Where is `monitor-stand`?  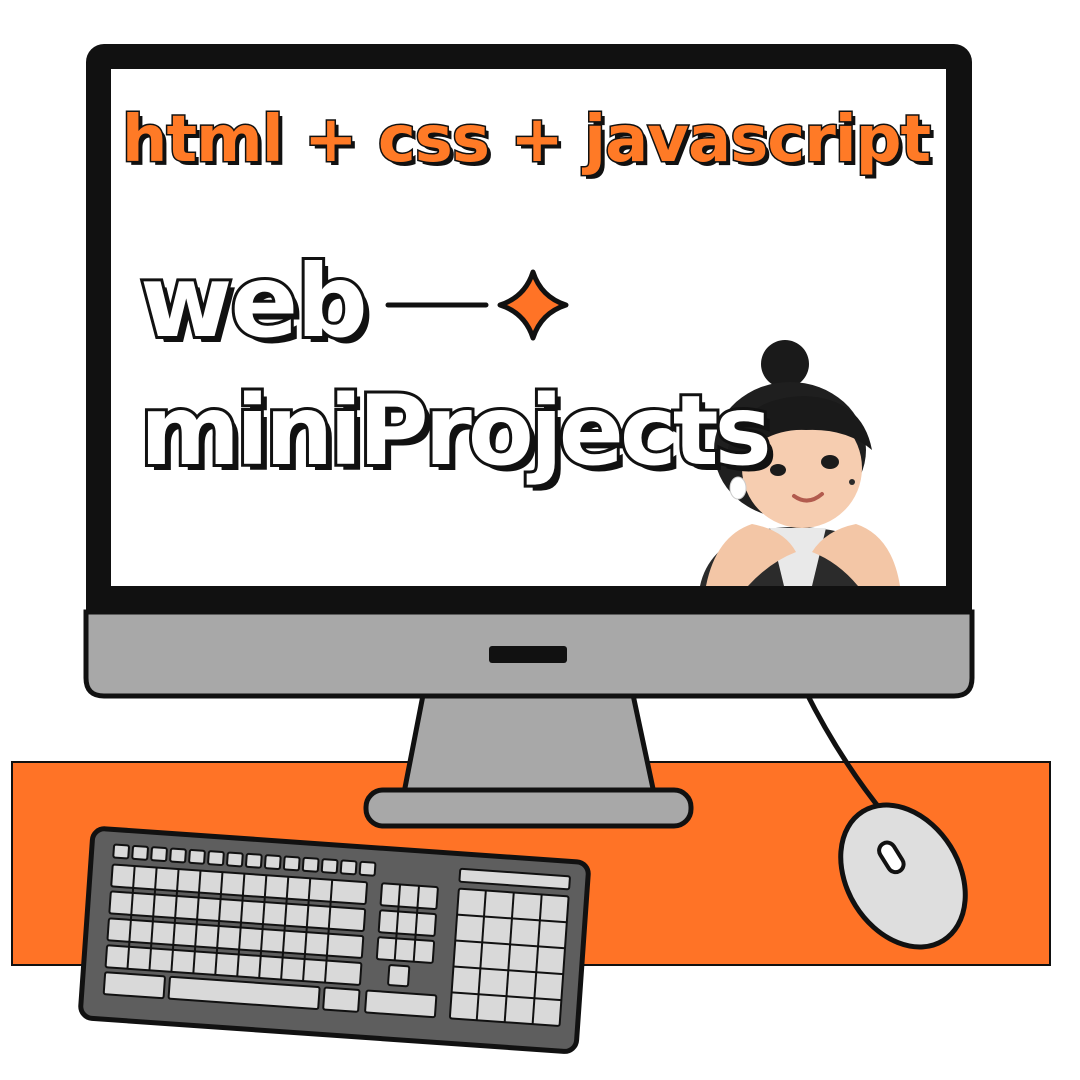
monitor-stand is located at coordinates (529, 744).